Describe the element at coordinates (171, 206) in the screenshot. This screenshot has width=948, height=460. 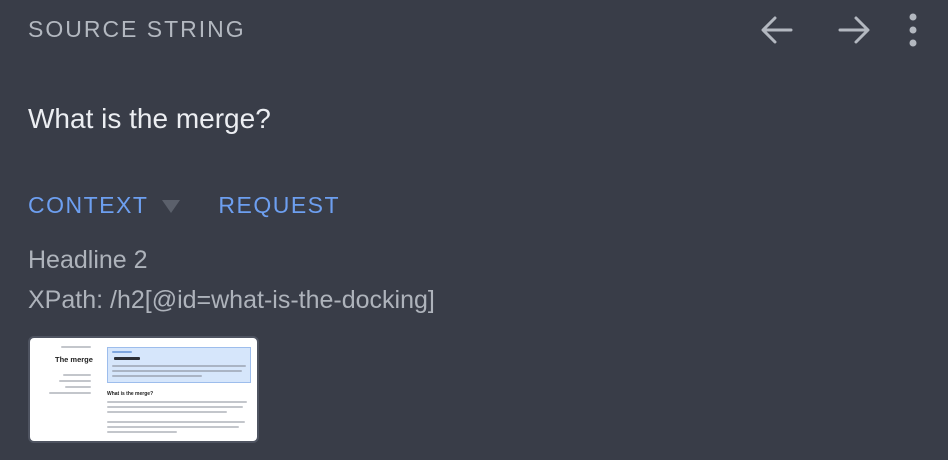
I see `caret-down-icon` at that location.